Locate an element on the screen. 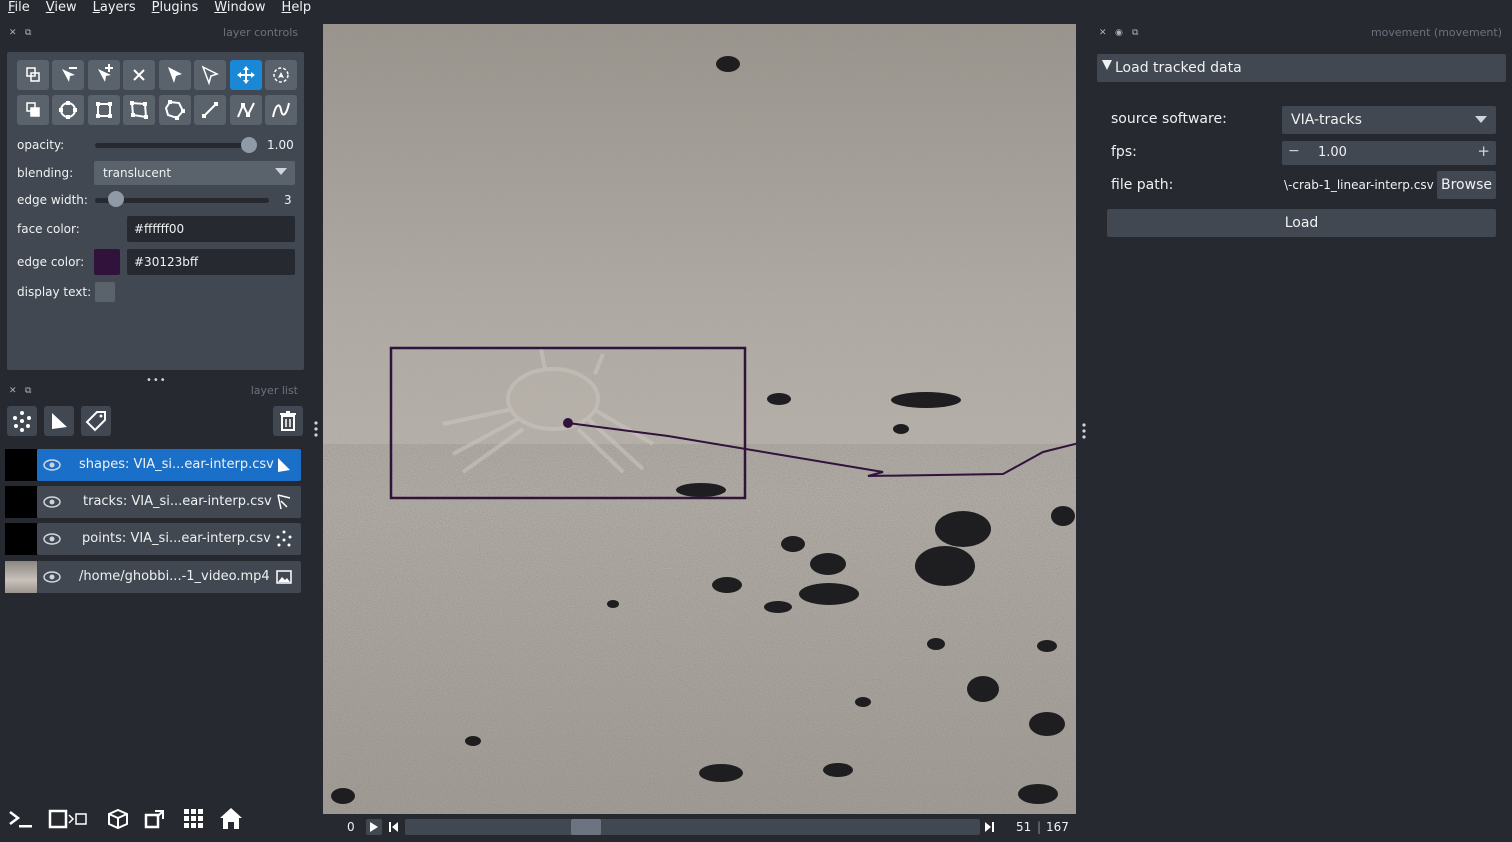 This screenshot has width=1512, height=842. opacity-slider-handle is located at coordinates (249, 145).